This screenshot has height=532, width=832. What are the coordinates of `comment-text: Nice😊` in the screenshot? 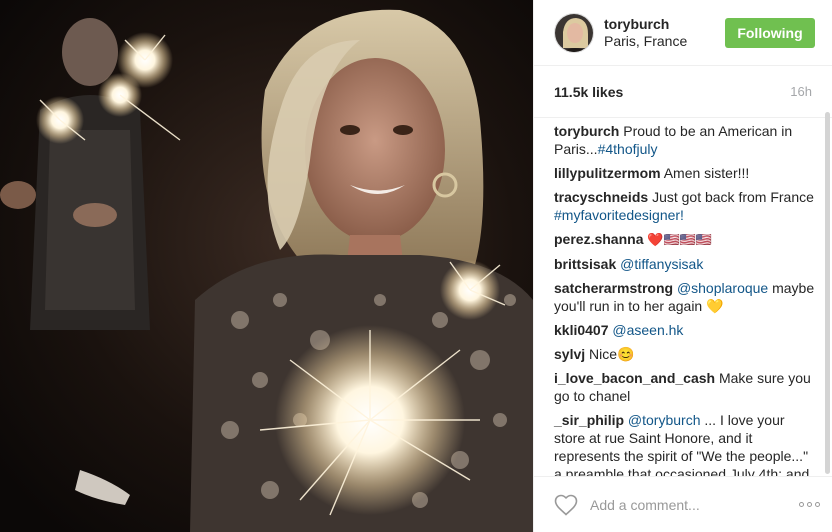 It's located at (612, 354).